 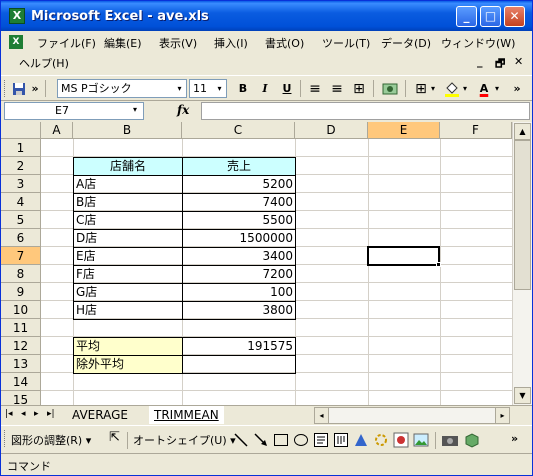 What do you see at coordinates (36, 414) in the screenshot?
I see `next-sheet-icon: ▸` at bounding box center [36, 414].